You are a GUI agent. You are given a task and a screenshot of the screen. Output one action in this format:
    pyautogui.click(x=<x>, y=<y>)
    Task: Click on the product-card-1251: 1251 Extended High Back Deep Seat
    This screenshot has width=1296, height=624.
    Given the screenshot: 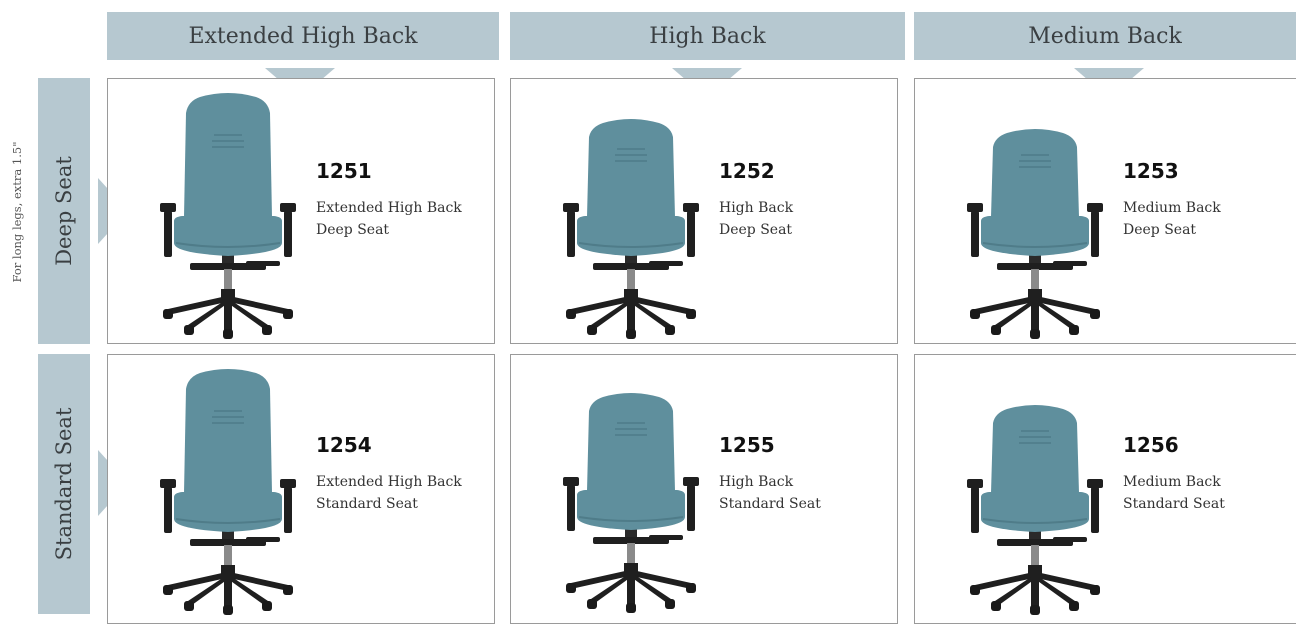 What is the action you would take?
    pyautogui.click(x=301, y=211)
    